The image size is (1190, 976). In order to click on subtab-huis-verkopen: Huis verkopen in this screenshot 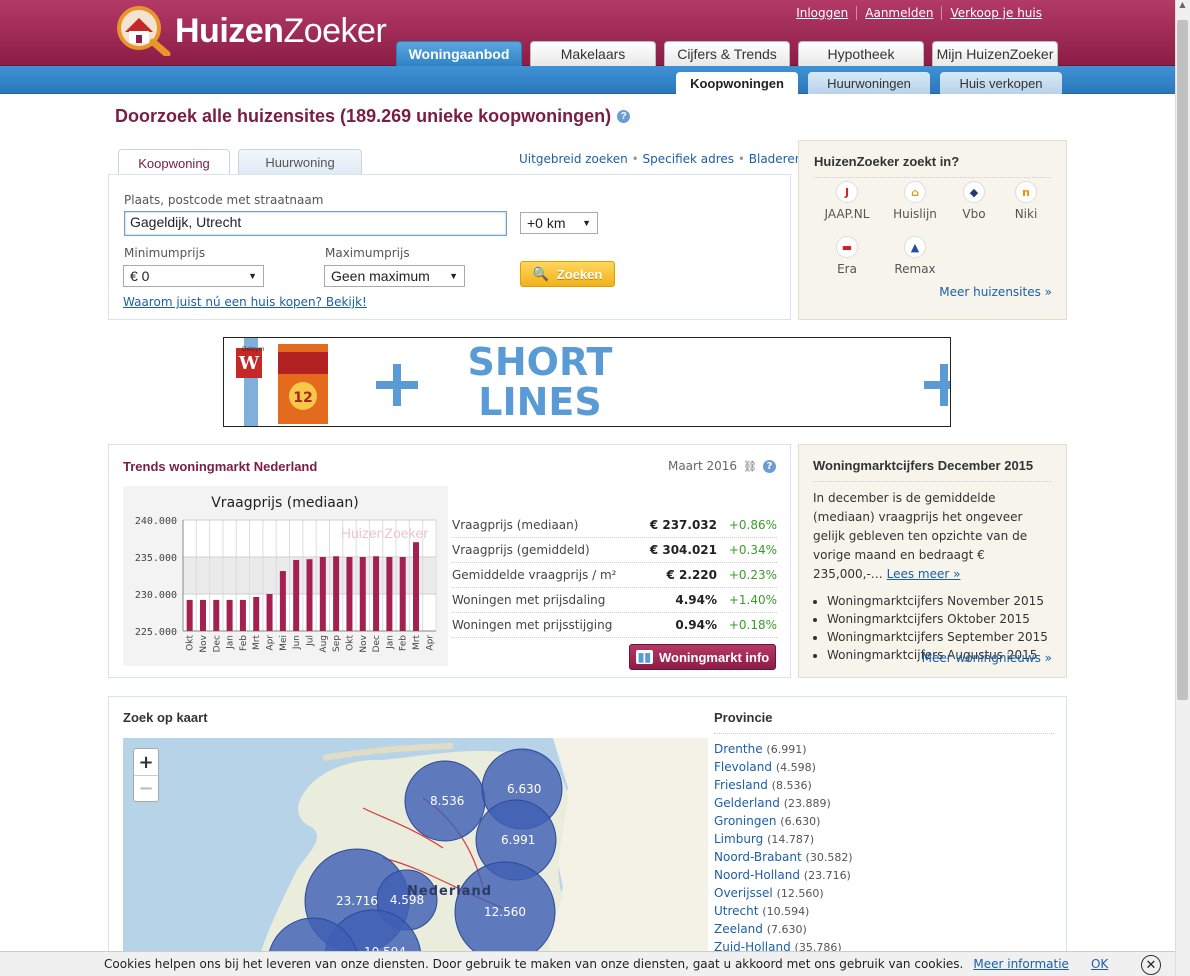, I will do `click(1001, 83)`.